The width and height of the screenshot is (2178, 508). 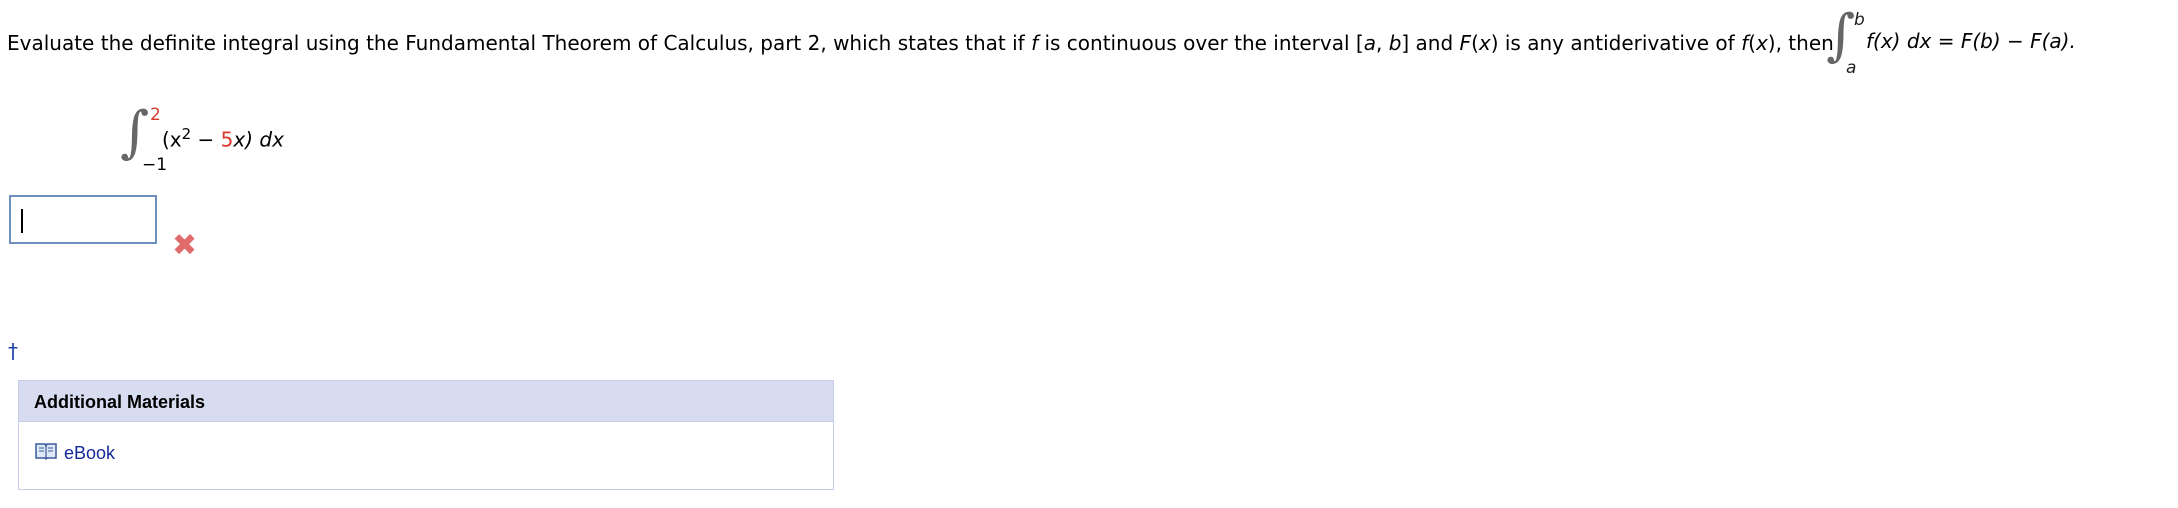 What do you see at coordinates (1395, 43) in the screenshot?
I see `var-b: b` at bounding box center [1395, 43].